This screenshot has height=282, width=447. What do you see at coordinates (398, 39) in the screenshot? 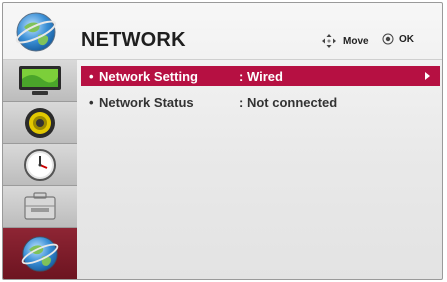
I see `ok-hint: OK` at bounding box center [398, 39].